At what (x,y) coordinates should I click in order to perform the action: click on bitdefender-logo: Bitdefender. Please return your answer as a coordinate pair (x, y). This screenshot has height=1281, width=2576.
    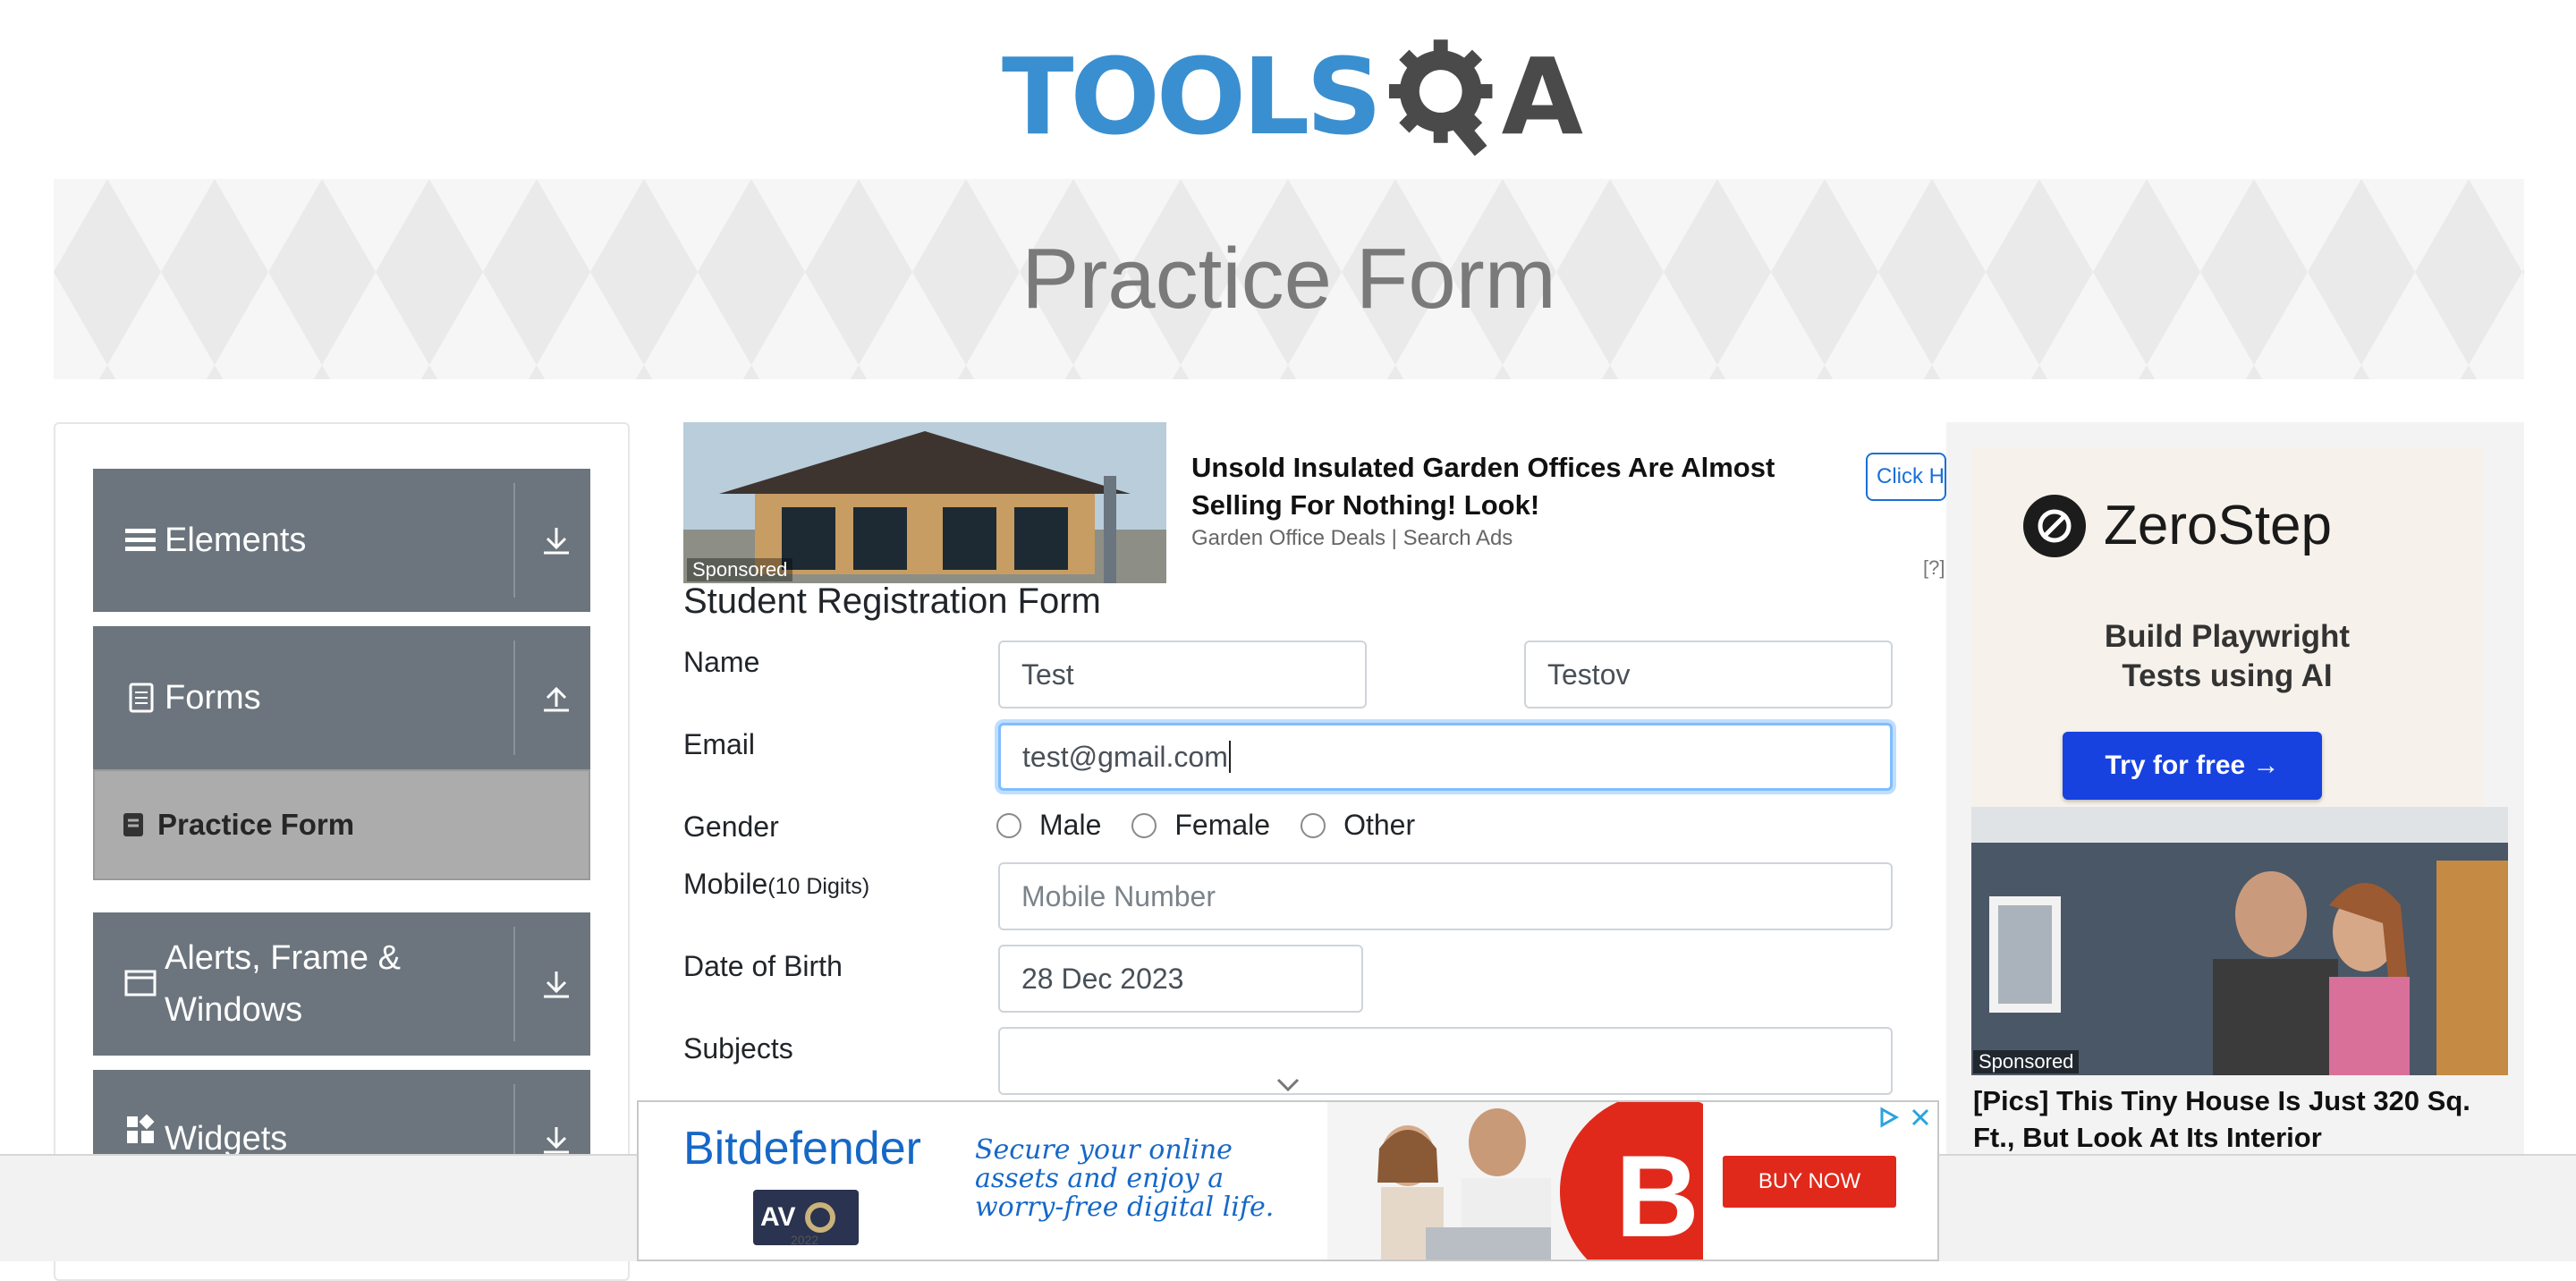
    Looking at the image, I should click on (802, 1149).